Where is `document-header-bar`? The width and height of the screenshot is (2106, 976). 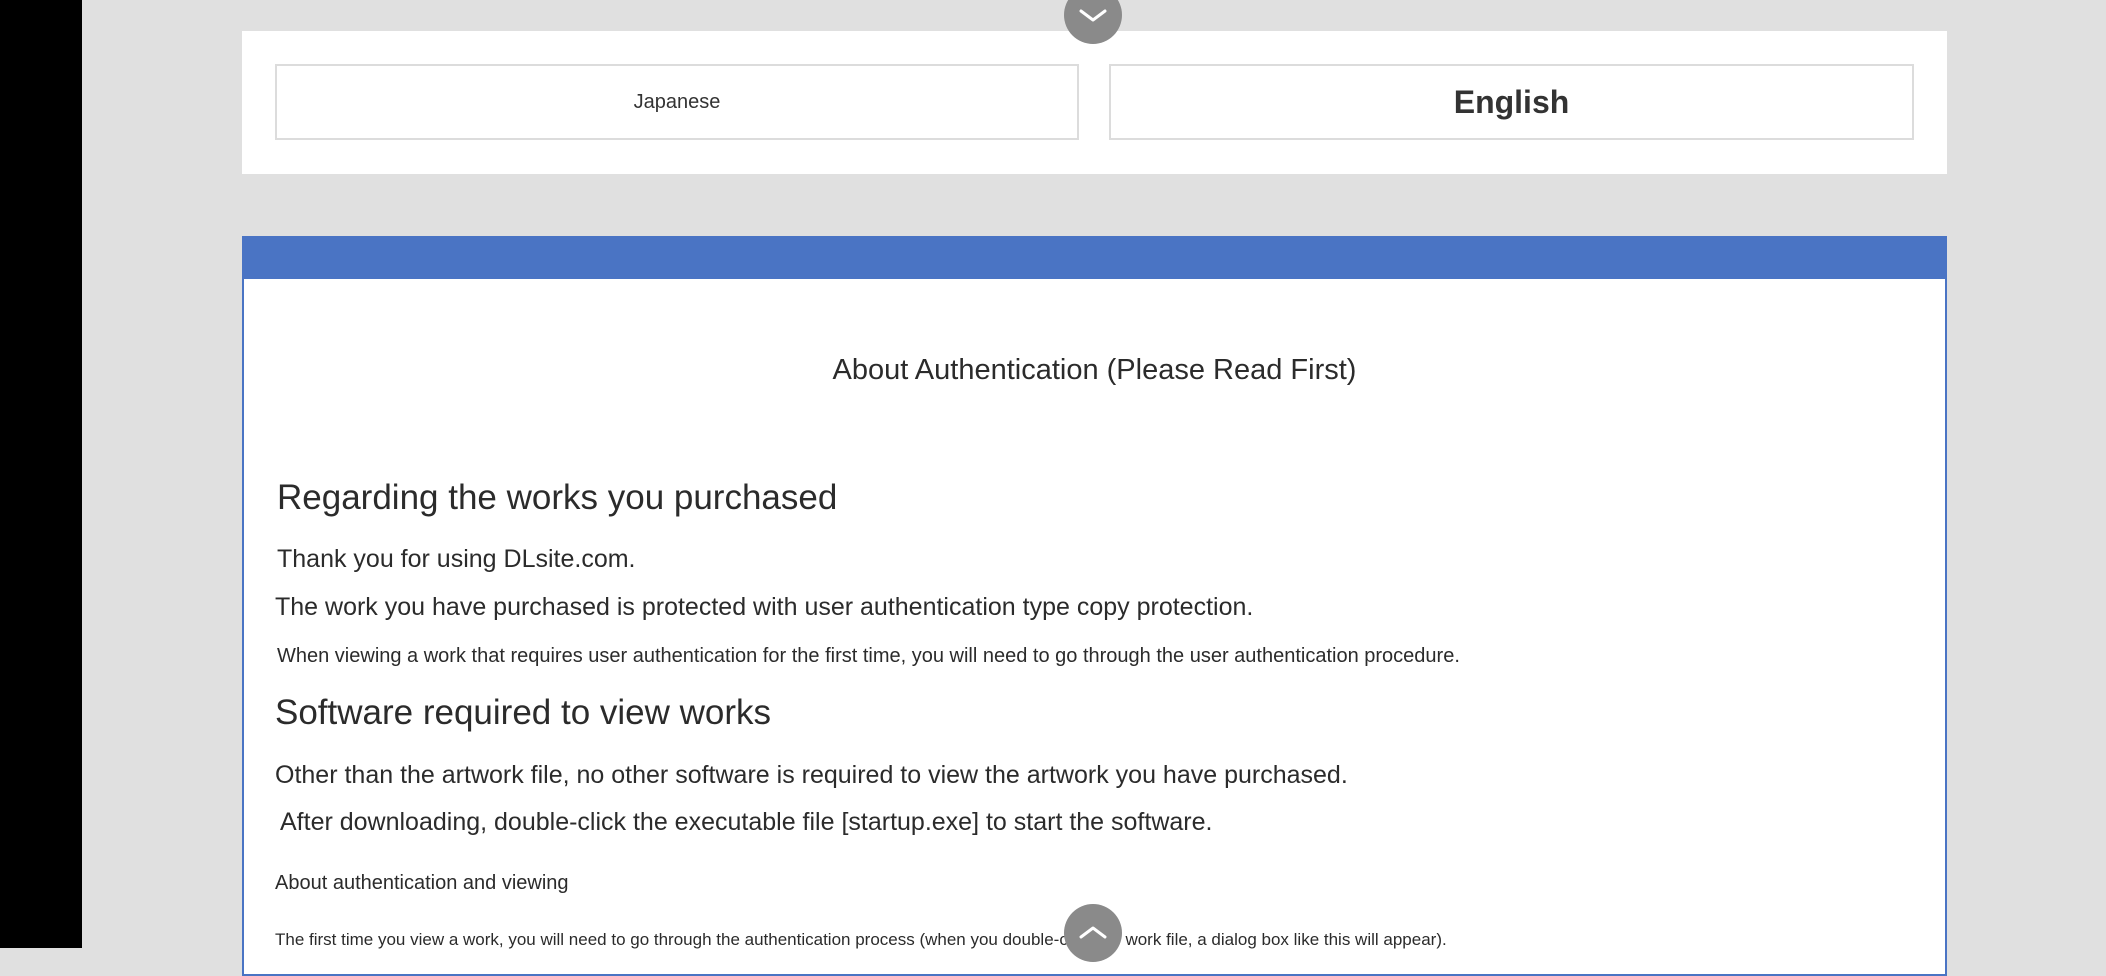 document-header-bar is located at coordinates (1094, 258).